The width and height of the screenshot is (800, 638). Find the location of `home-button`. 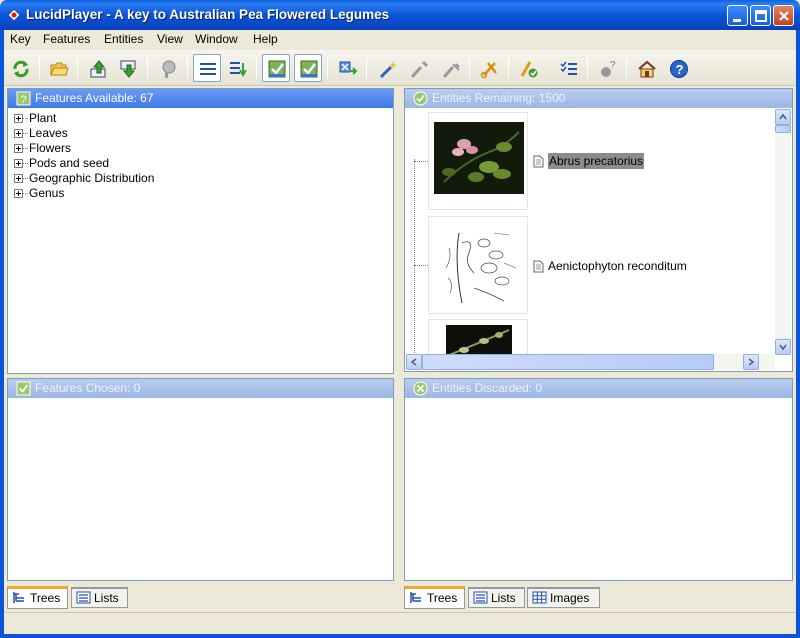

home-button is located at coordinates (646, 68).